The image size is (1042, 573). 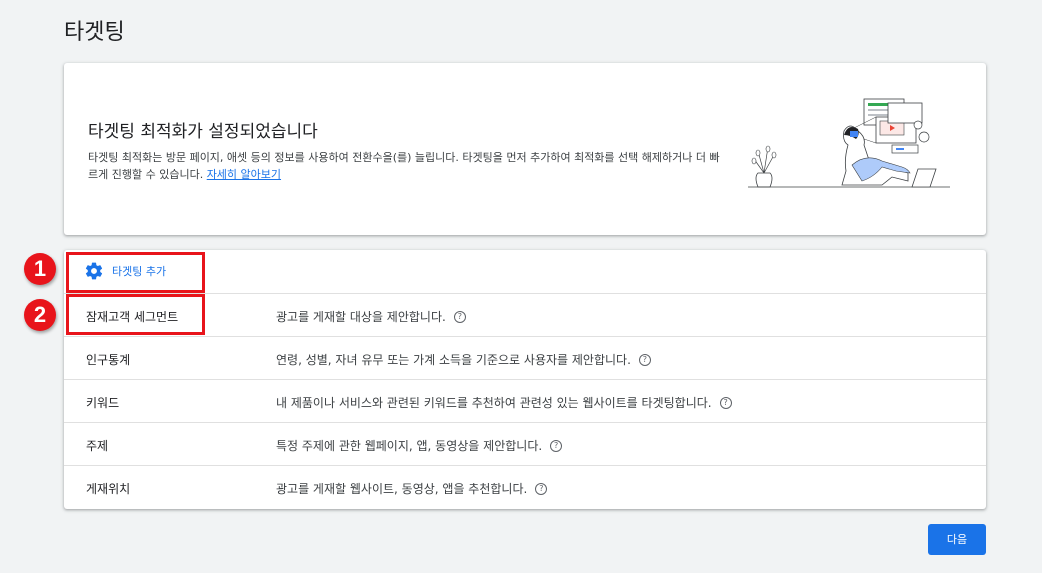 What do you see at coordinates (203, 132) in the screenshot?
I see `info-title: 타겟팅 최적화가 설정되었습니다` at bounding box center [203, 132].